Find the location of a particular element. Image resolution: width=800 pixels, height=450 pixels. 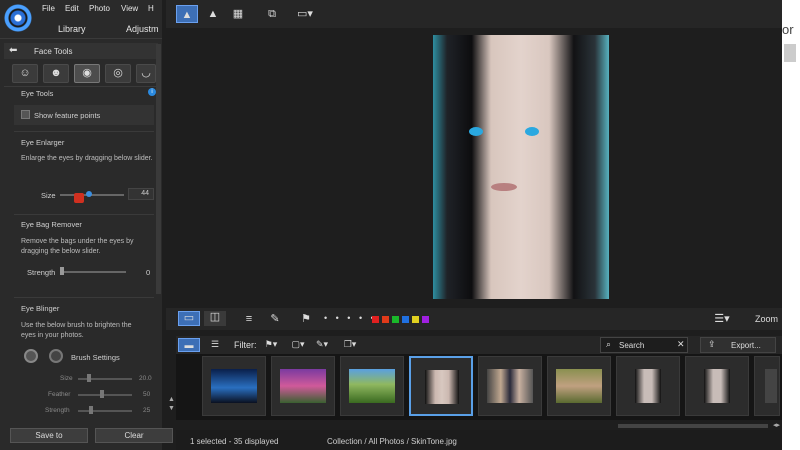

menu-photo: Photo is located at coordinates (99, 8).